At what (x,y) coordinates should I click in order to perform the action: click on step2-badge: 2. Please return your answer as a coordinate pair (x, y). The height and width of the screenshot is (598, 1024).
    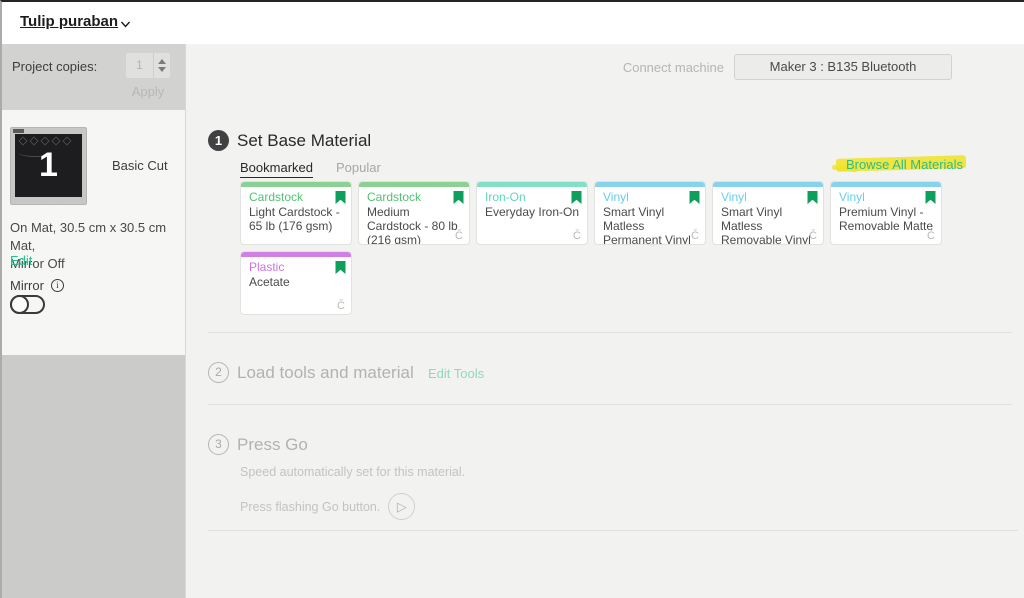
    Looking at the image, I should click on (218, 372).